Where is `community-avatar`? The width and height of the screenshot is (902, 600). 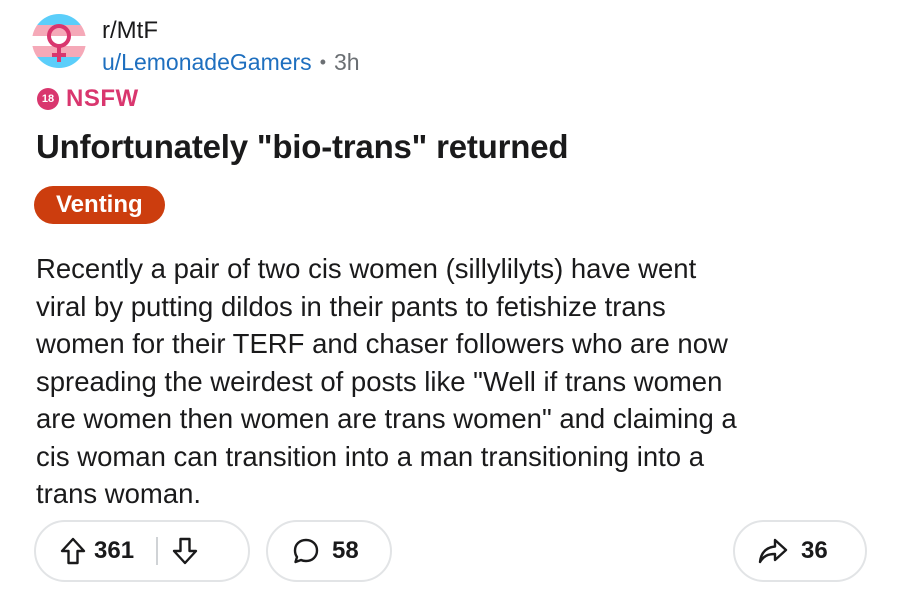
community-avatar is located at coordinates (59, 41).